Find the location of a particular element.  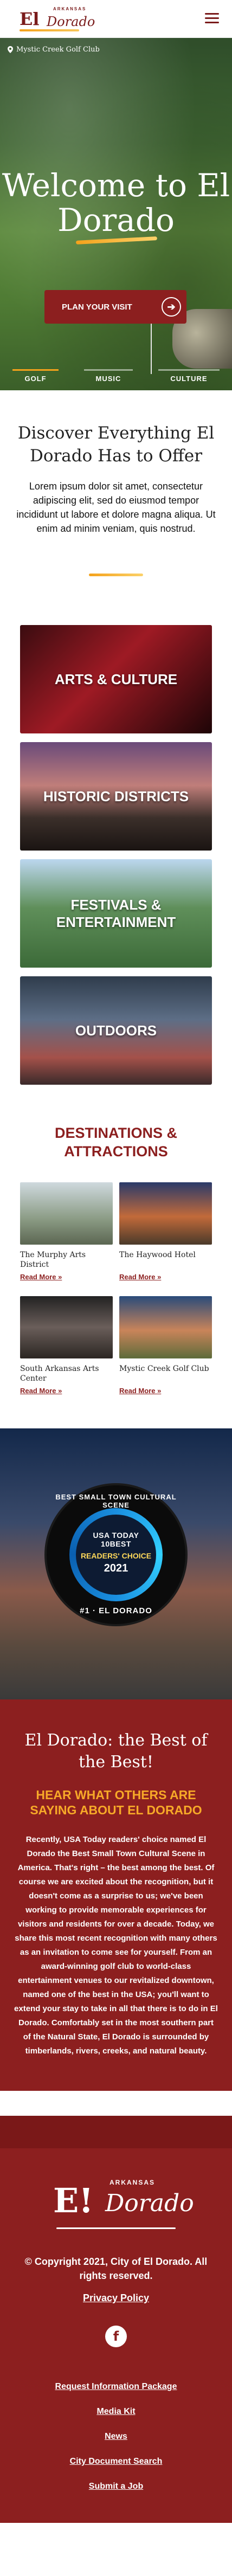

arrow-right-icon: ➔ is located at coordinates (171, 307).